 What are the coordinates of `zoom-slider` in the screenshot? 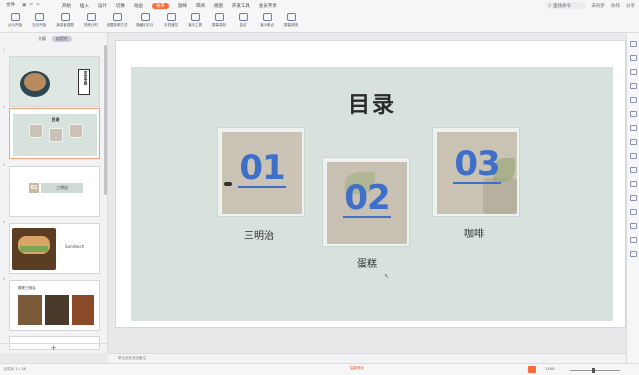 It's located at (595, 370).